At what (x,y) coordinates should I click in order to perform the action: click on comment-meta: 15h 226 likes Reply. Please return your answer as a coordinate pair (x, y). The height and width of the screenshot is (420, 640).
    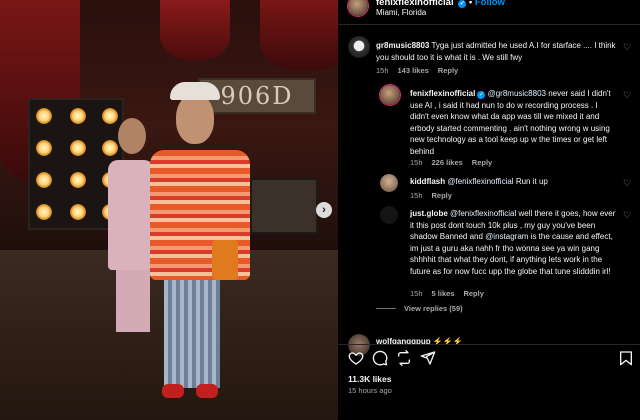
    Looking at the image, I should click on (451, 162).